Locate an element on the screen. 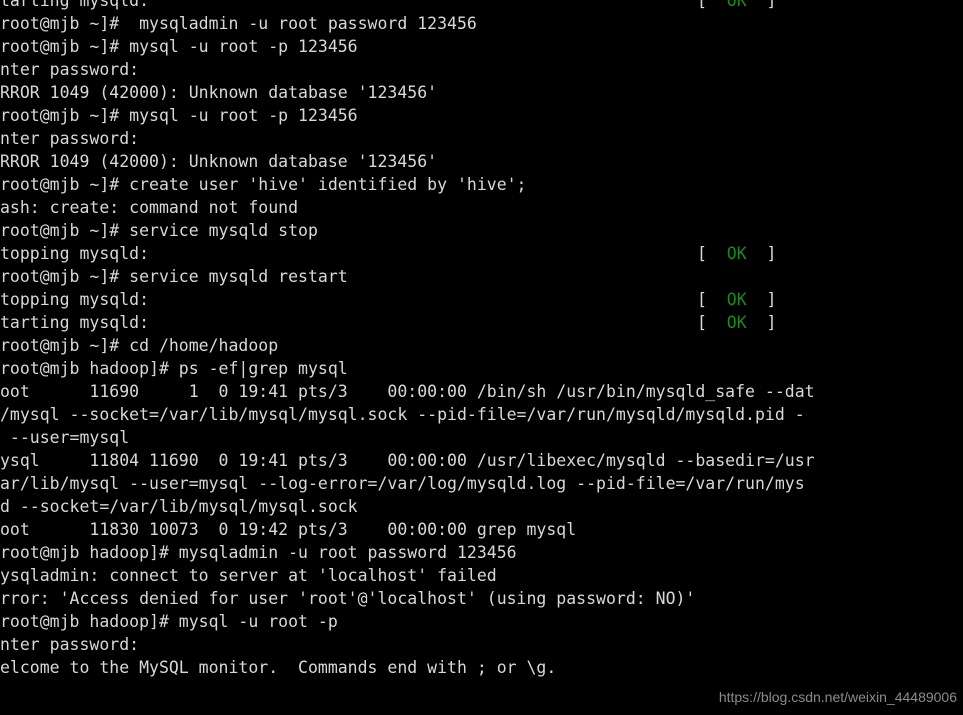 This screenshot has width=963, height=715. watermark-text: https://blog.csdn.net/weixin_44489006 is located at coordinates (837, 697).